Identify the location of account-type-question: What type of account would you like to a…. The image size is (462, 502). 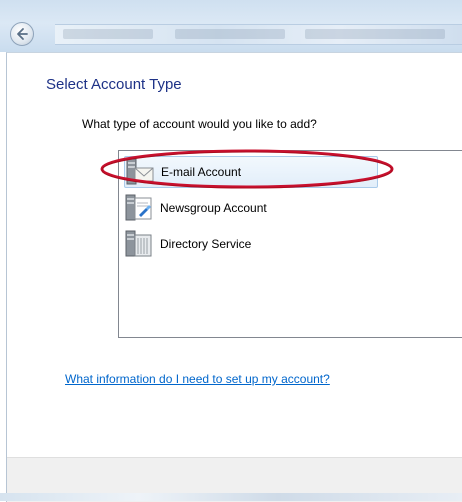
(199, 124).